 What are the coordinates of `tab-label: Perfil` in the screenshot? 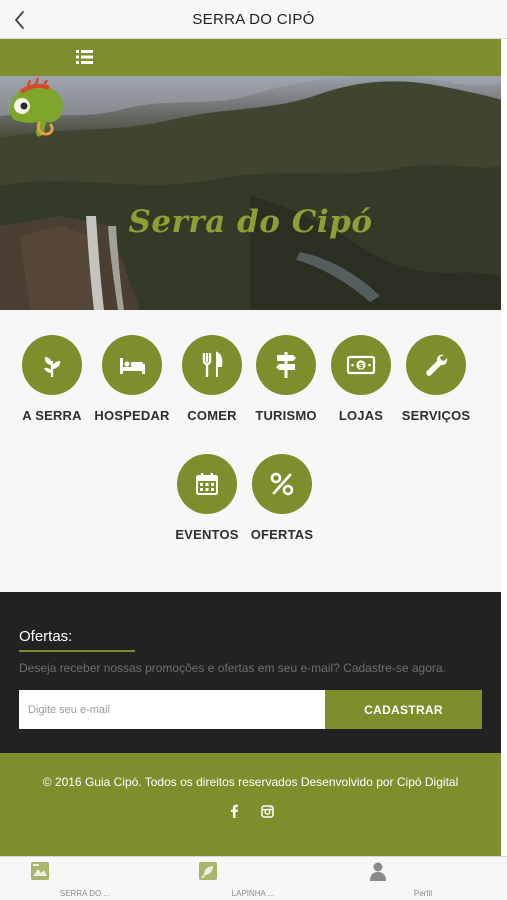 It's located at (423, 893).